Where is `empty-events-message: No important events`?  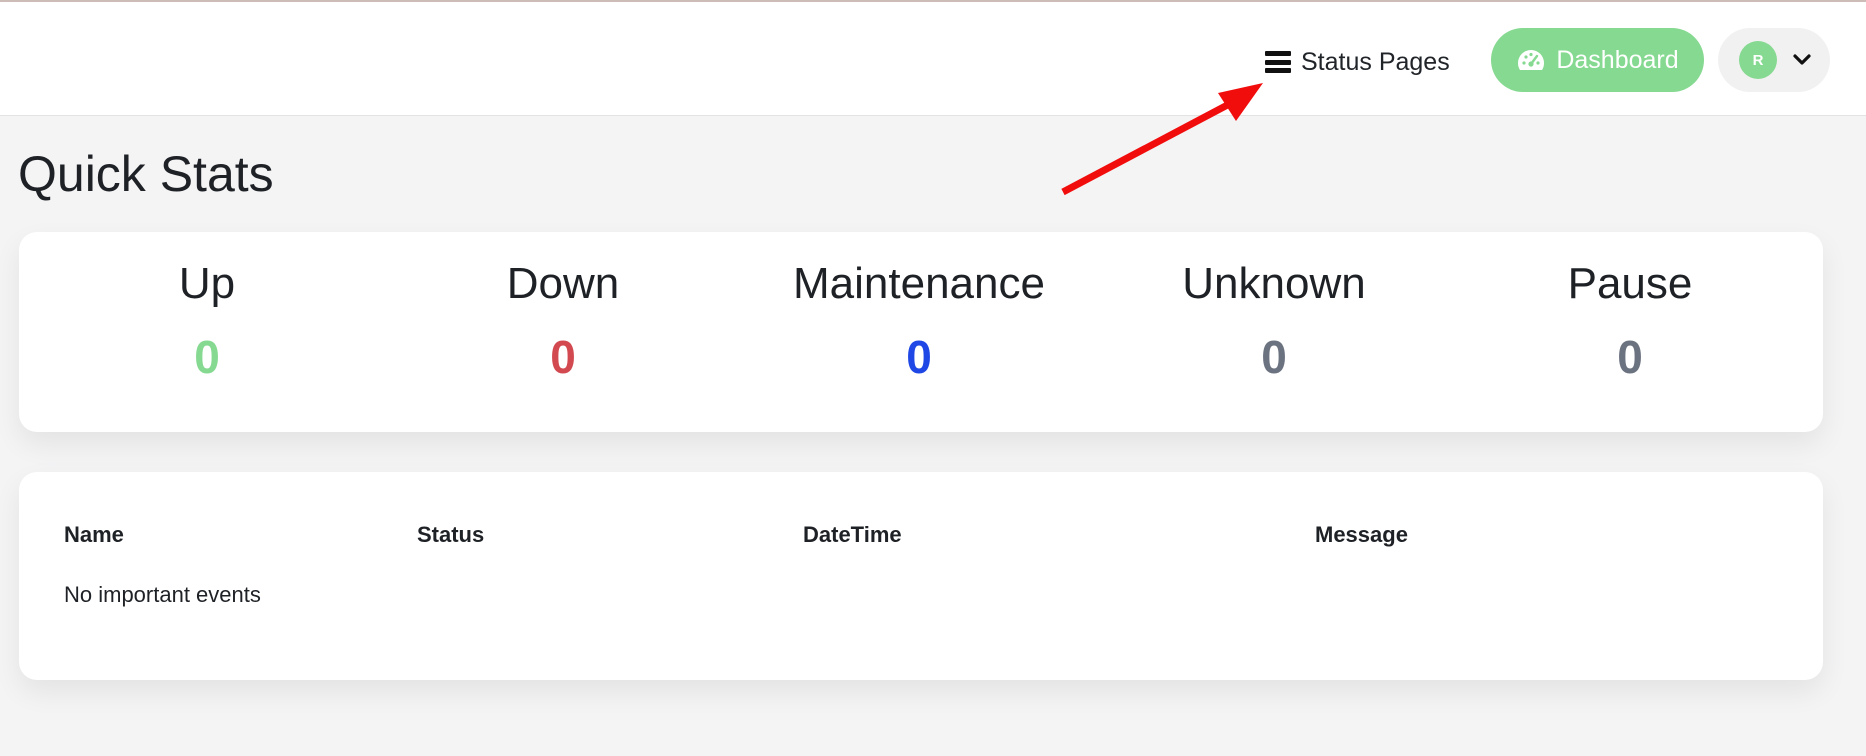 empty-events-message: No important events is located at coordinates (162, 594).